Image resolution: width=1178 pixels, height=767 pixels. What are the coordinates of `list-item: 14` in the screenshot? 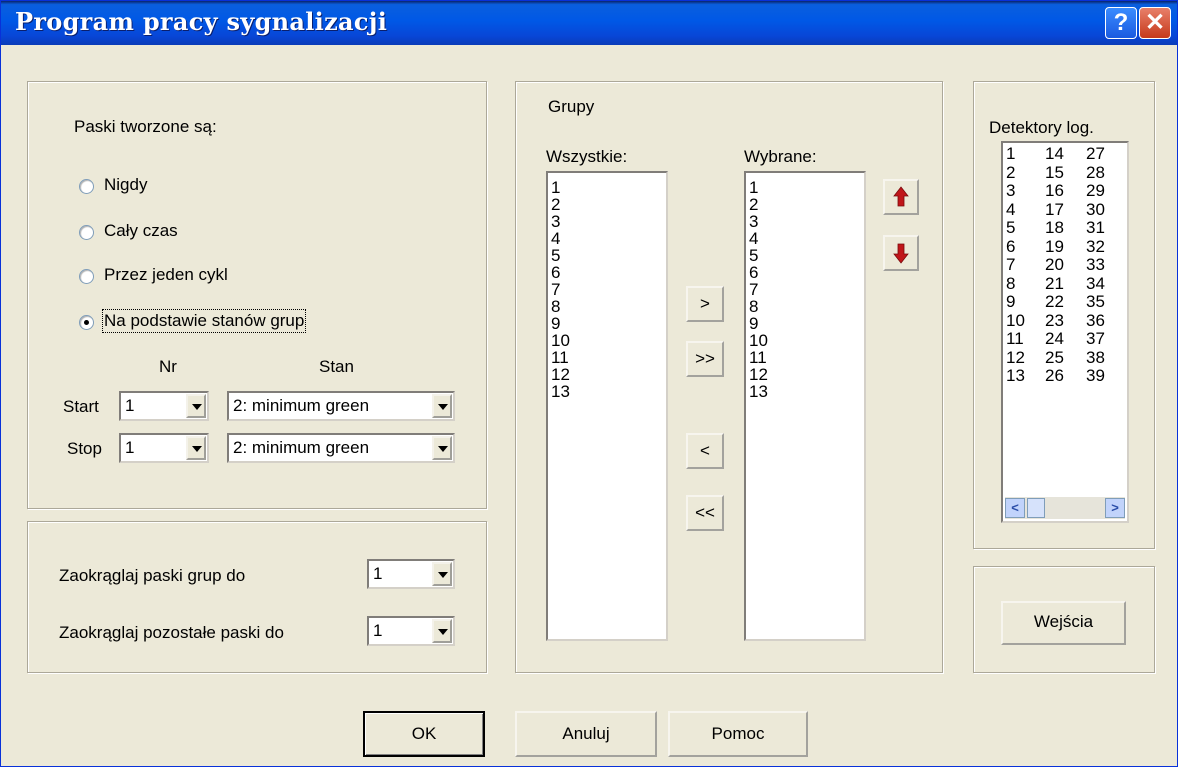 It's located at (1054, 154).